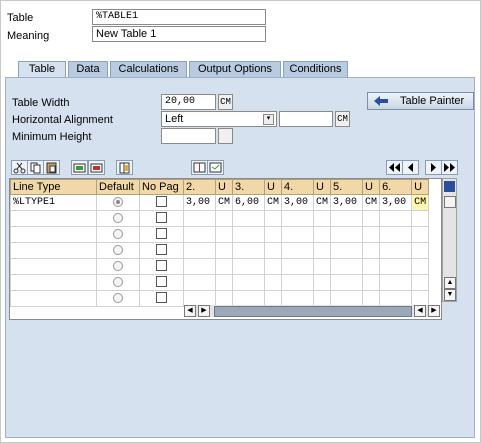 The width and height of the screenshot is (481, 443). What do you see at coordinates (298, 187) in the screenshot?
I see `col-4: 4.` at bounding box center [298, 187].